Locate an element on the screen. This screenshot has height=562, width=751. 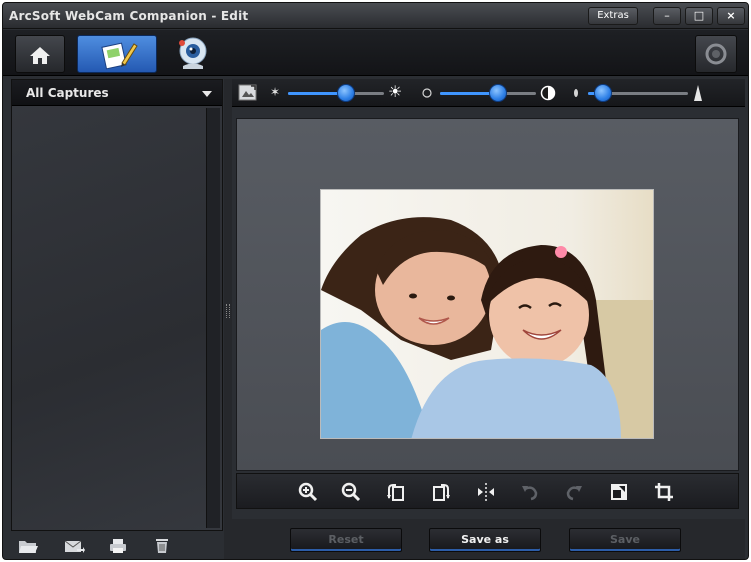
delete-icon is located at coordinates (162, 546).